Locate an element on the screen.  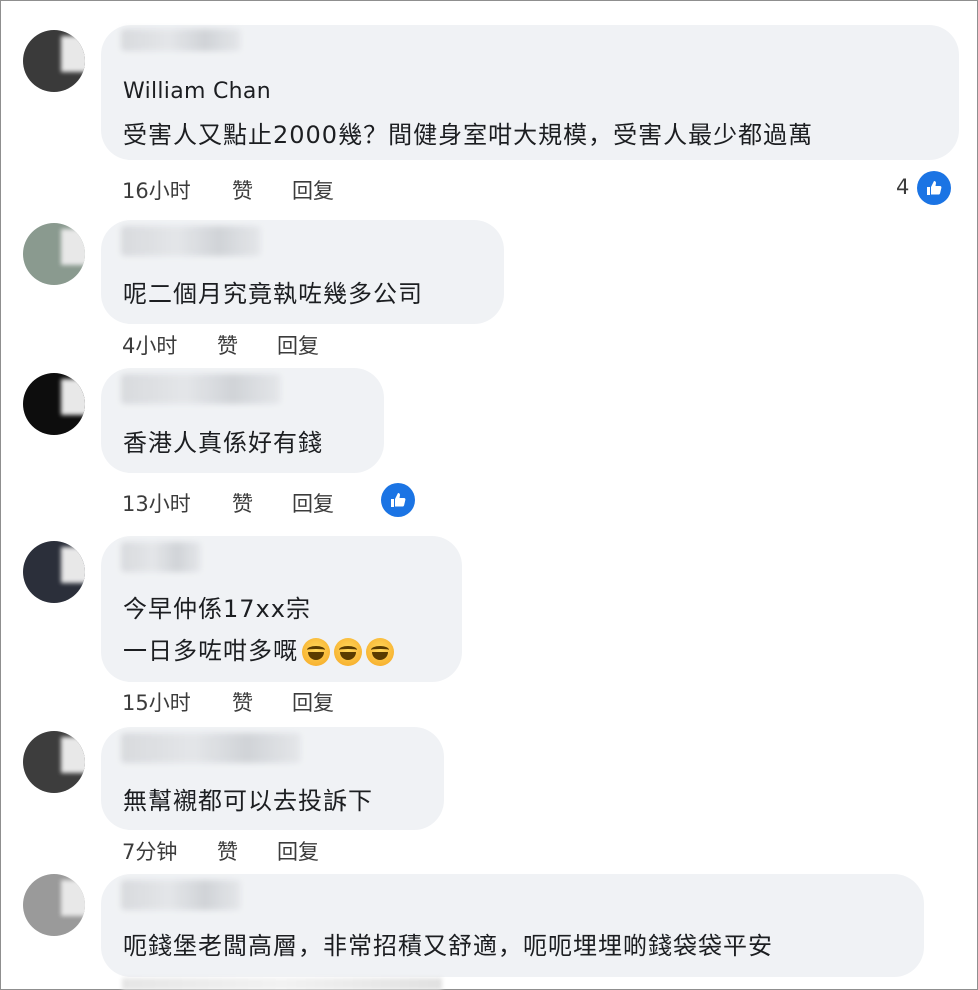
comment-bubble: 香港人真係好有錢 is located at coordinates (242, 420).